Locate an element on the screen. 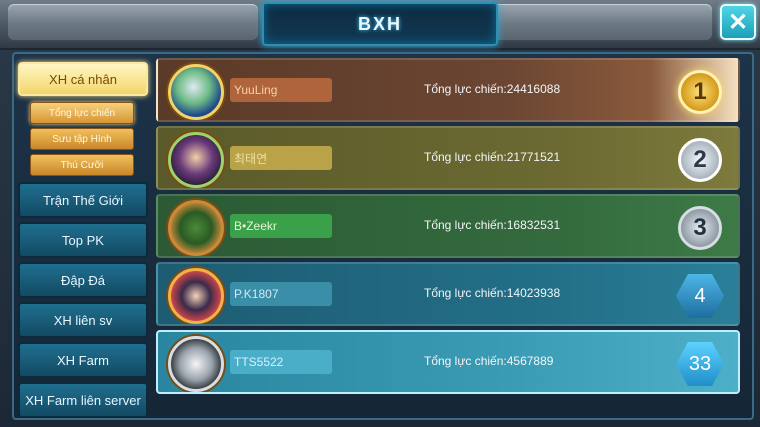 The image size is (760, 427). player-name: 최태연 is located at coordinates (281, 158).